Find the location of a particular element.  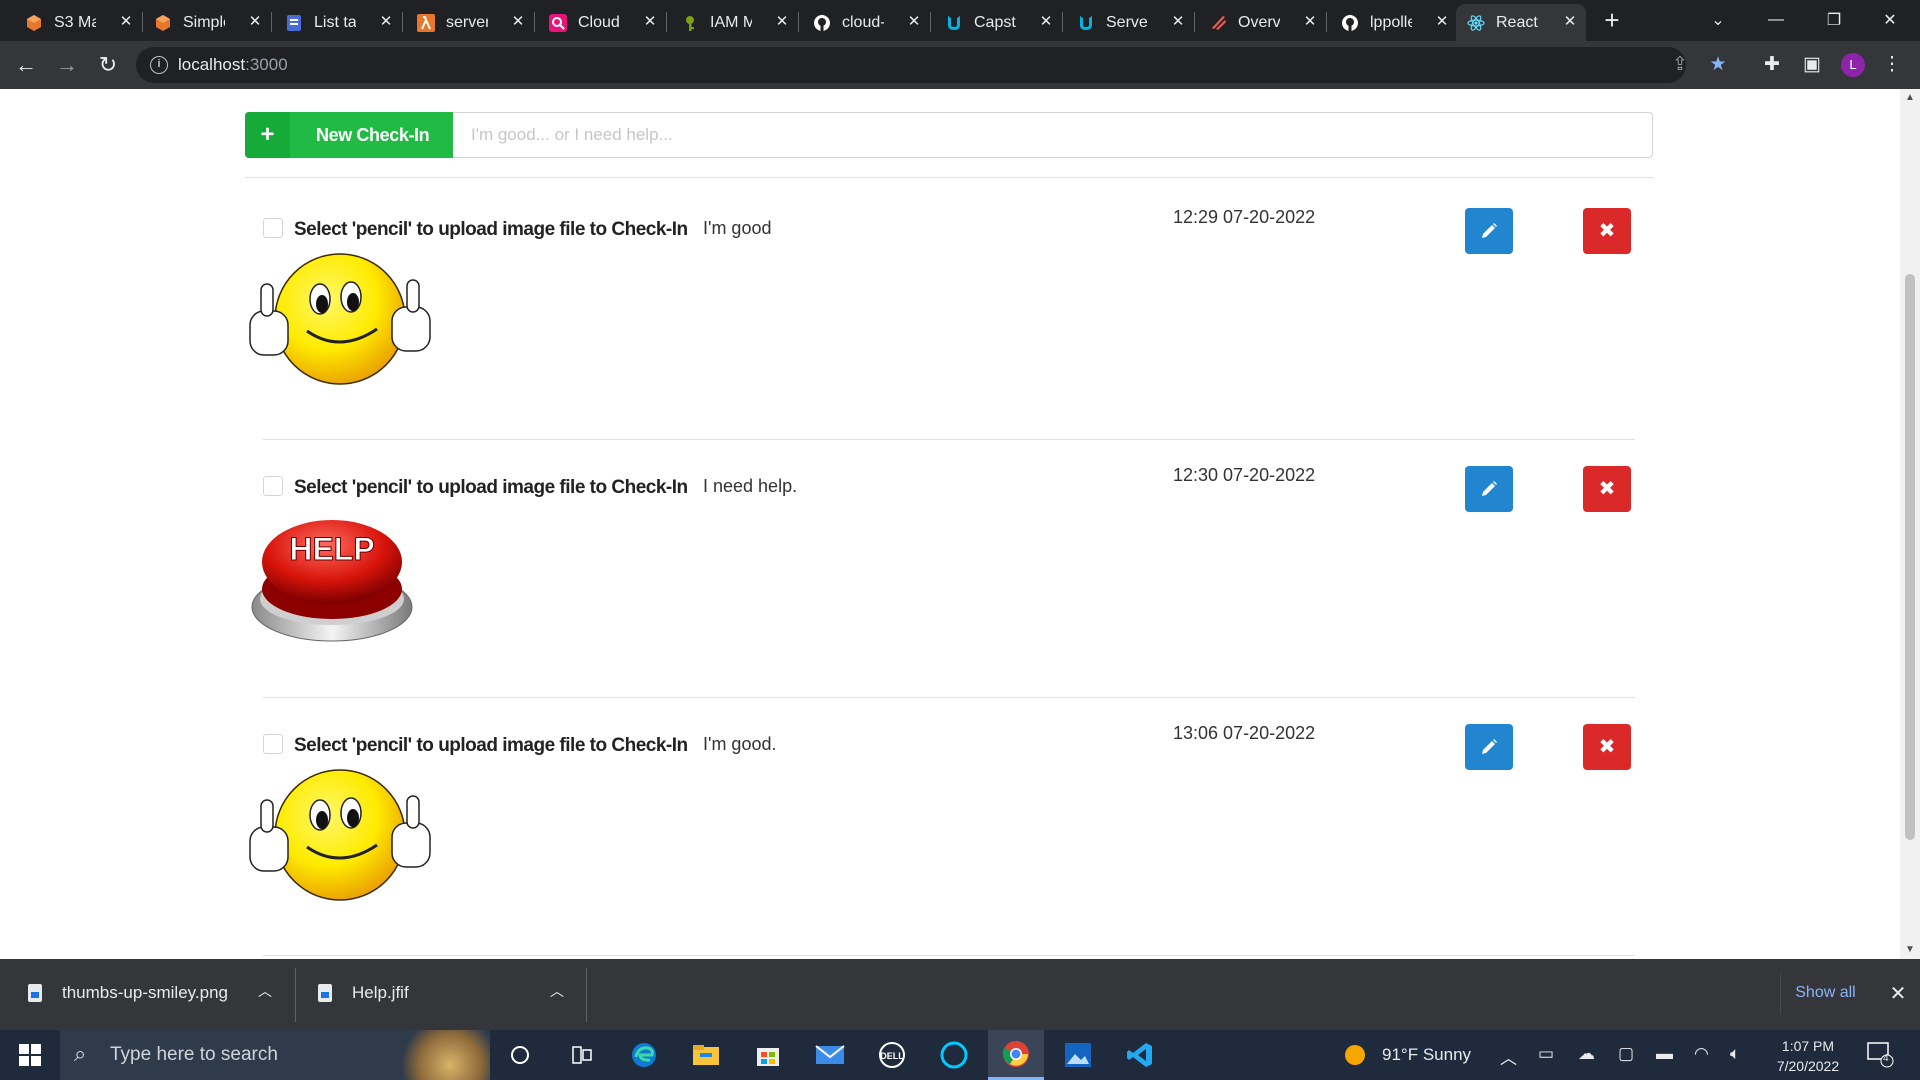

windows-start-button is located at coordinates (30, 1055).